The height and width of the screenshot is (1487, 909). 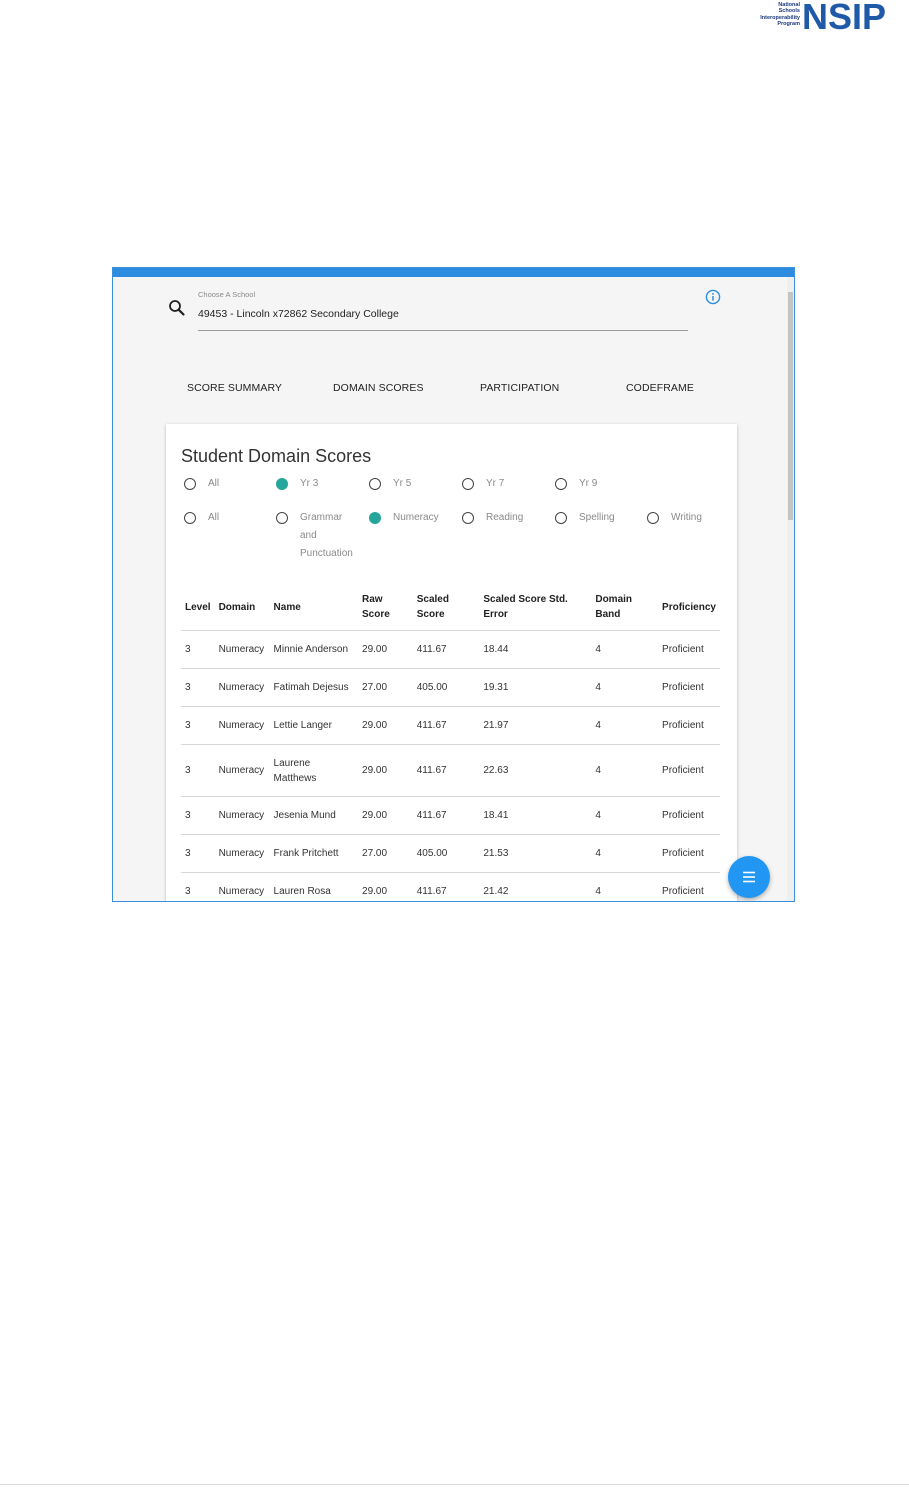 What do you see at coordinates (535, 607) in the screenshot?
I see `header-std-error: Scaled Score Std. Error` at bounding box center [535, 607].